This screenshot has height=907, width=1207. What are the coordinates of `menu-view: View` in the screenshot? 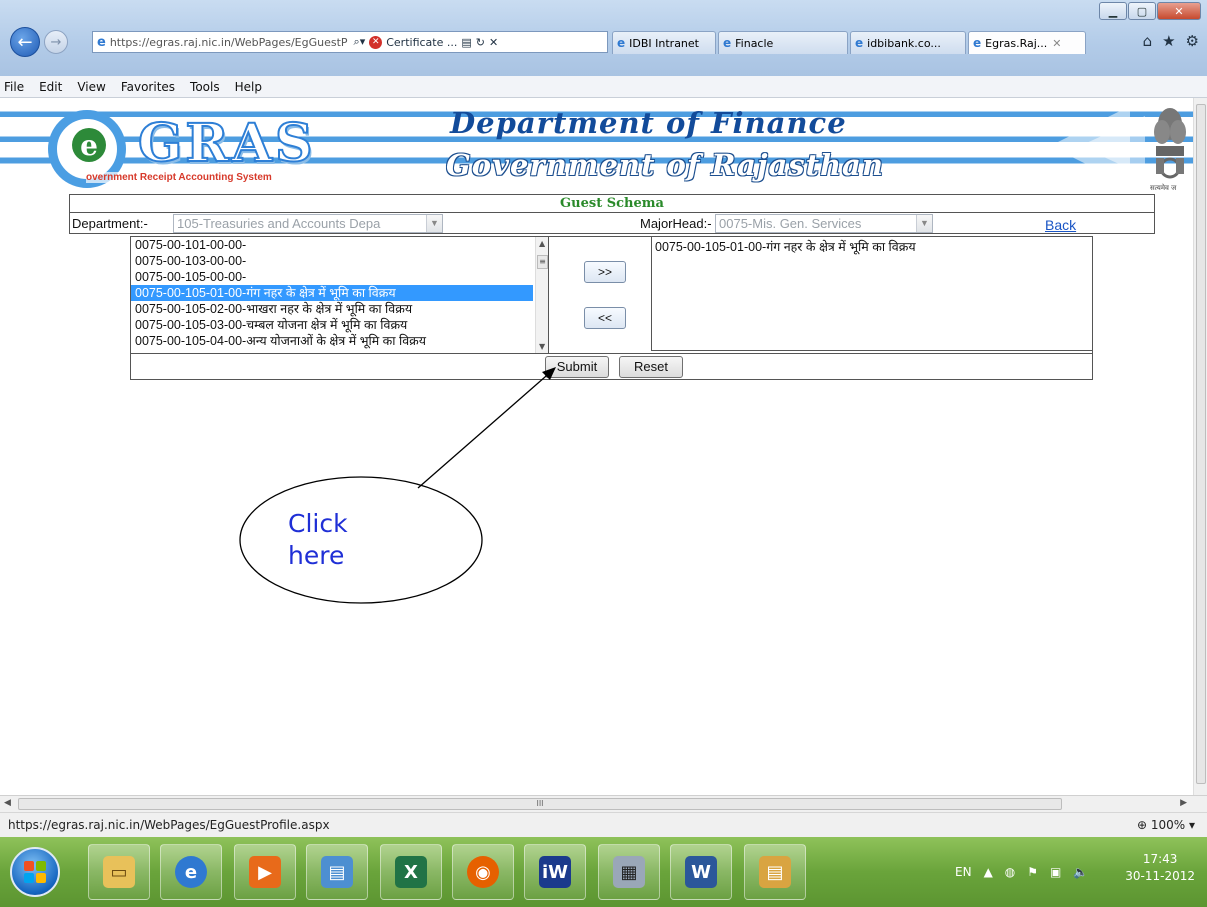 It's located at (91, 87).